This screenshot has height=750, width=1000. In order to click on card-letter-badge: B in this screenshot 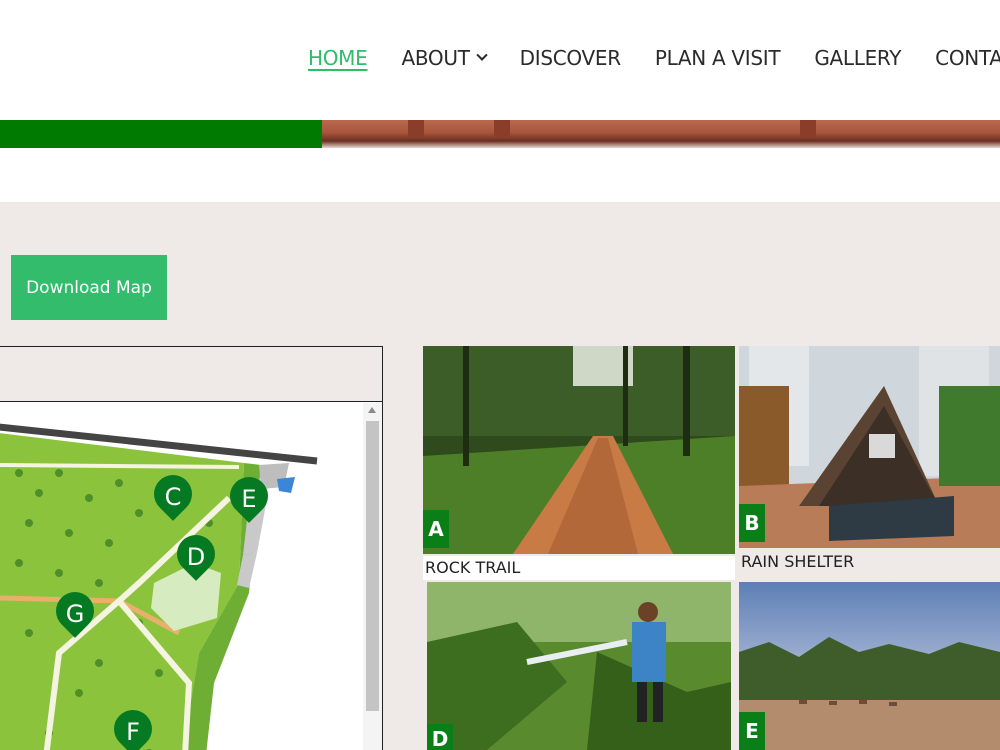, I will do `click(752, 523)`.